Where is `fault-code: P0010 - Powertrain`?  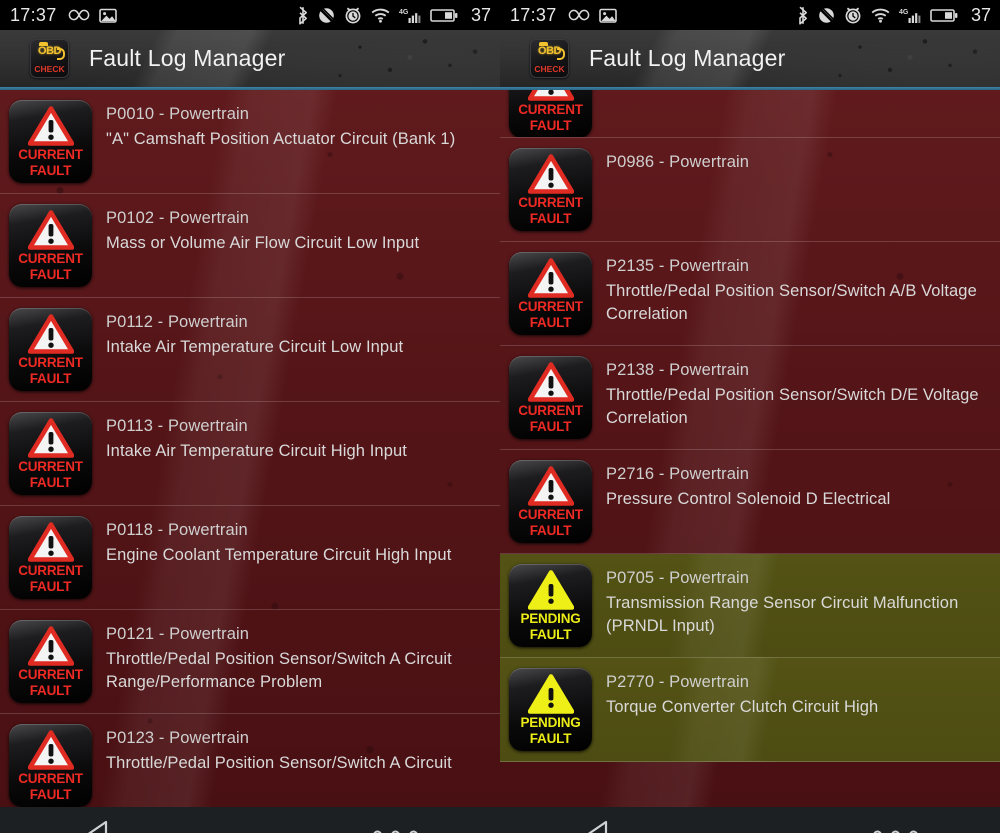
fault-code: P0010 - Powertrain is located at coordinates (178, 114).